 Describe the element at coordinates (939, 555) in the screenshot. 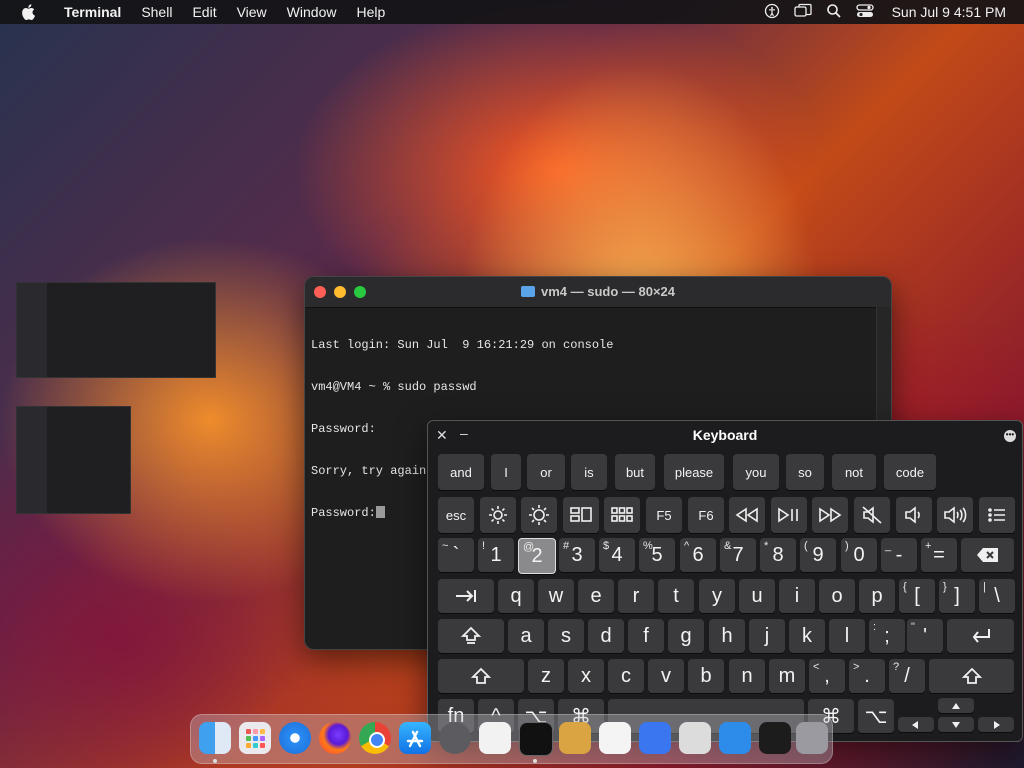

I see `number-row-key: = +` at that location.